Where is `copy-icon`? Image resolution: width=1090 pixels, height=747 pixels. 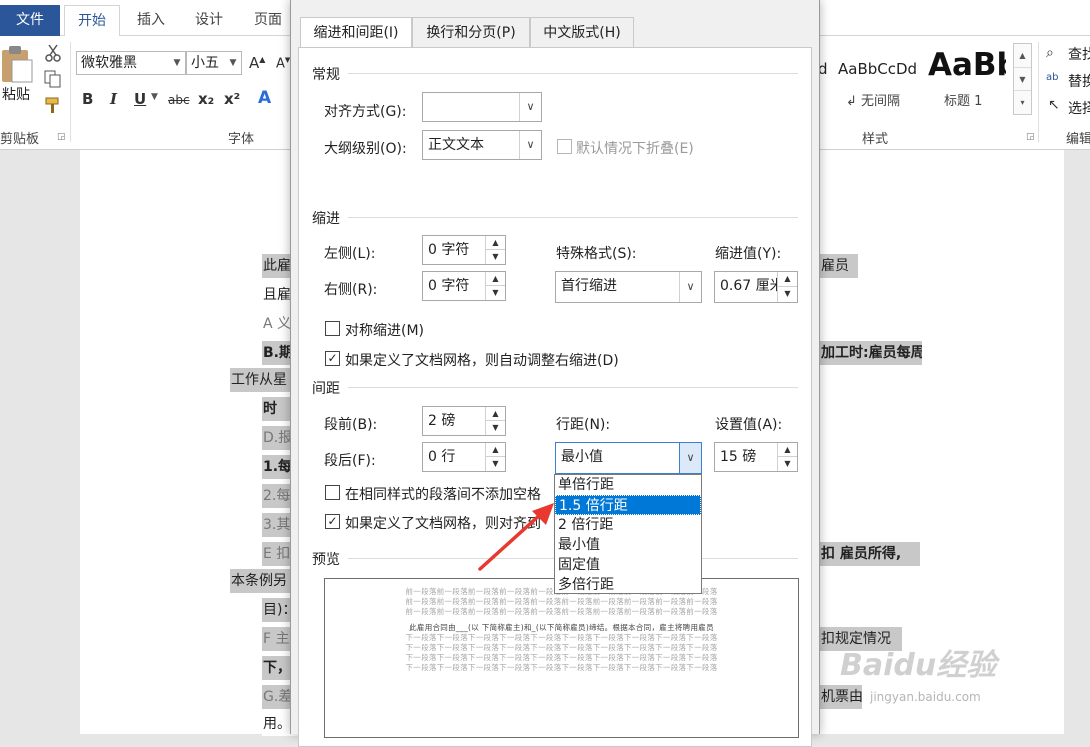 copy-icon is located at coordinates (53, 79).